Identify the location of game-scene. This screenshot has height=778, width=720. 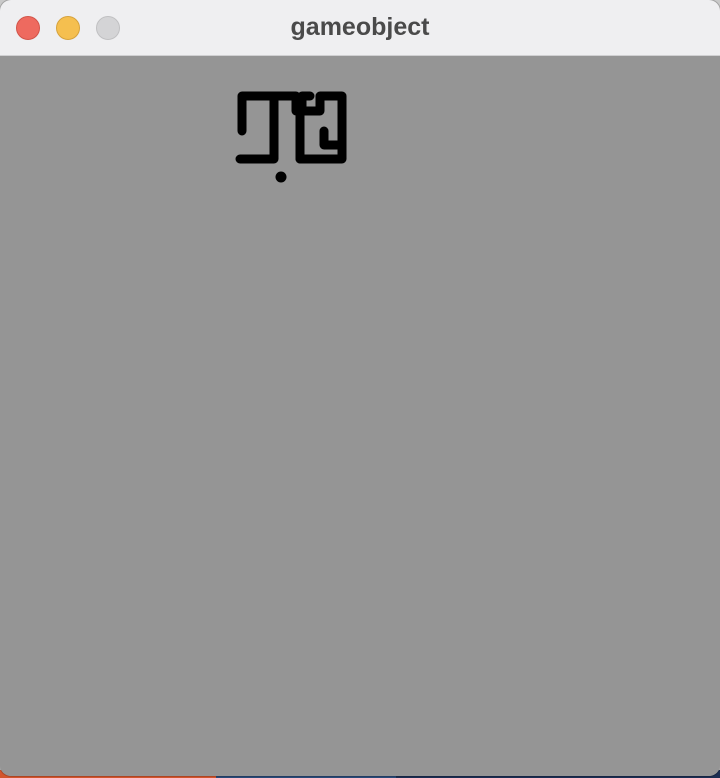
(291, 137).